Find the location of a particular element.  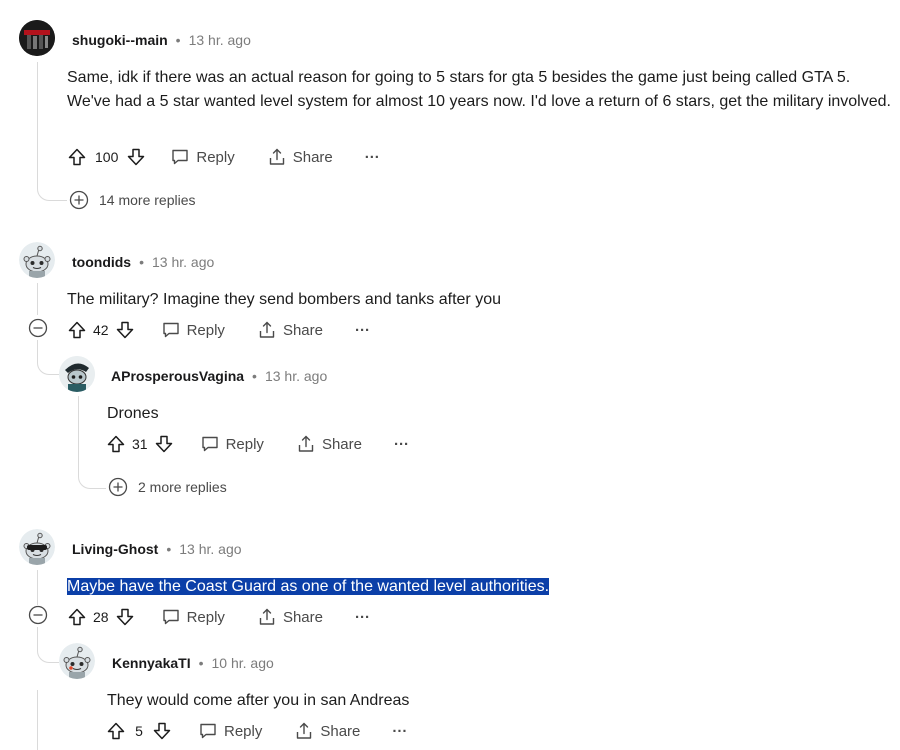

comment-header: KennyakaTI • 10 hr. ago is located at coordinates (193, 663).